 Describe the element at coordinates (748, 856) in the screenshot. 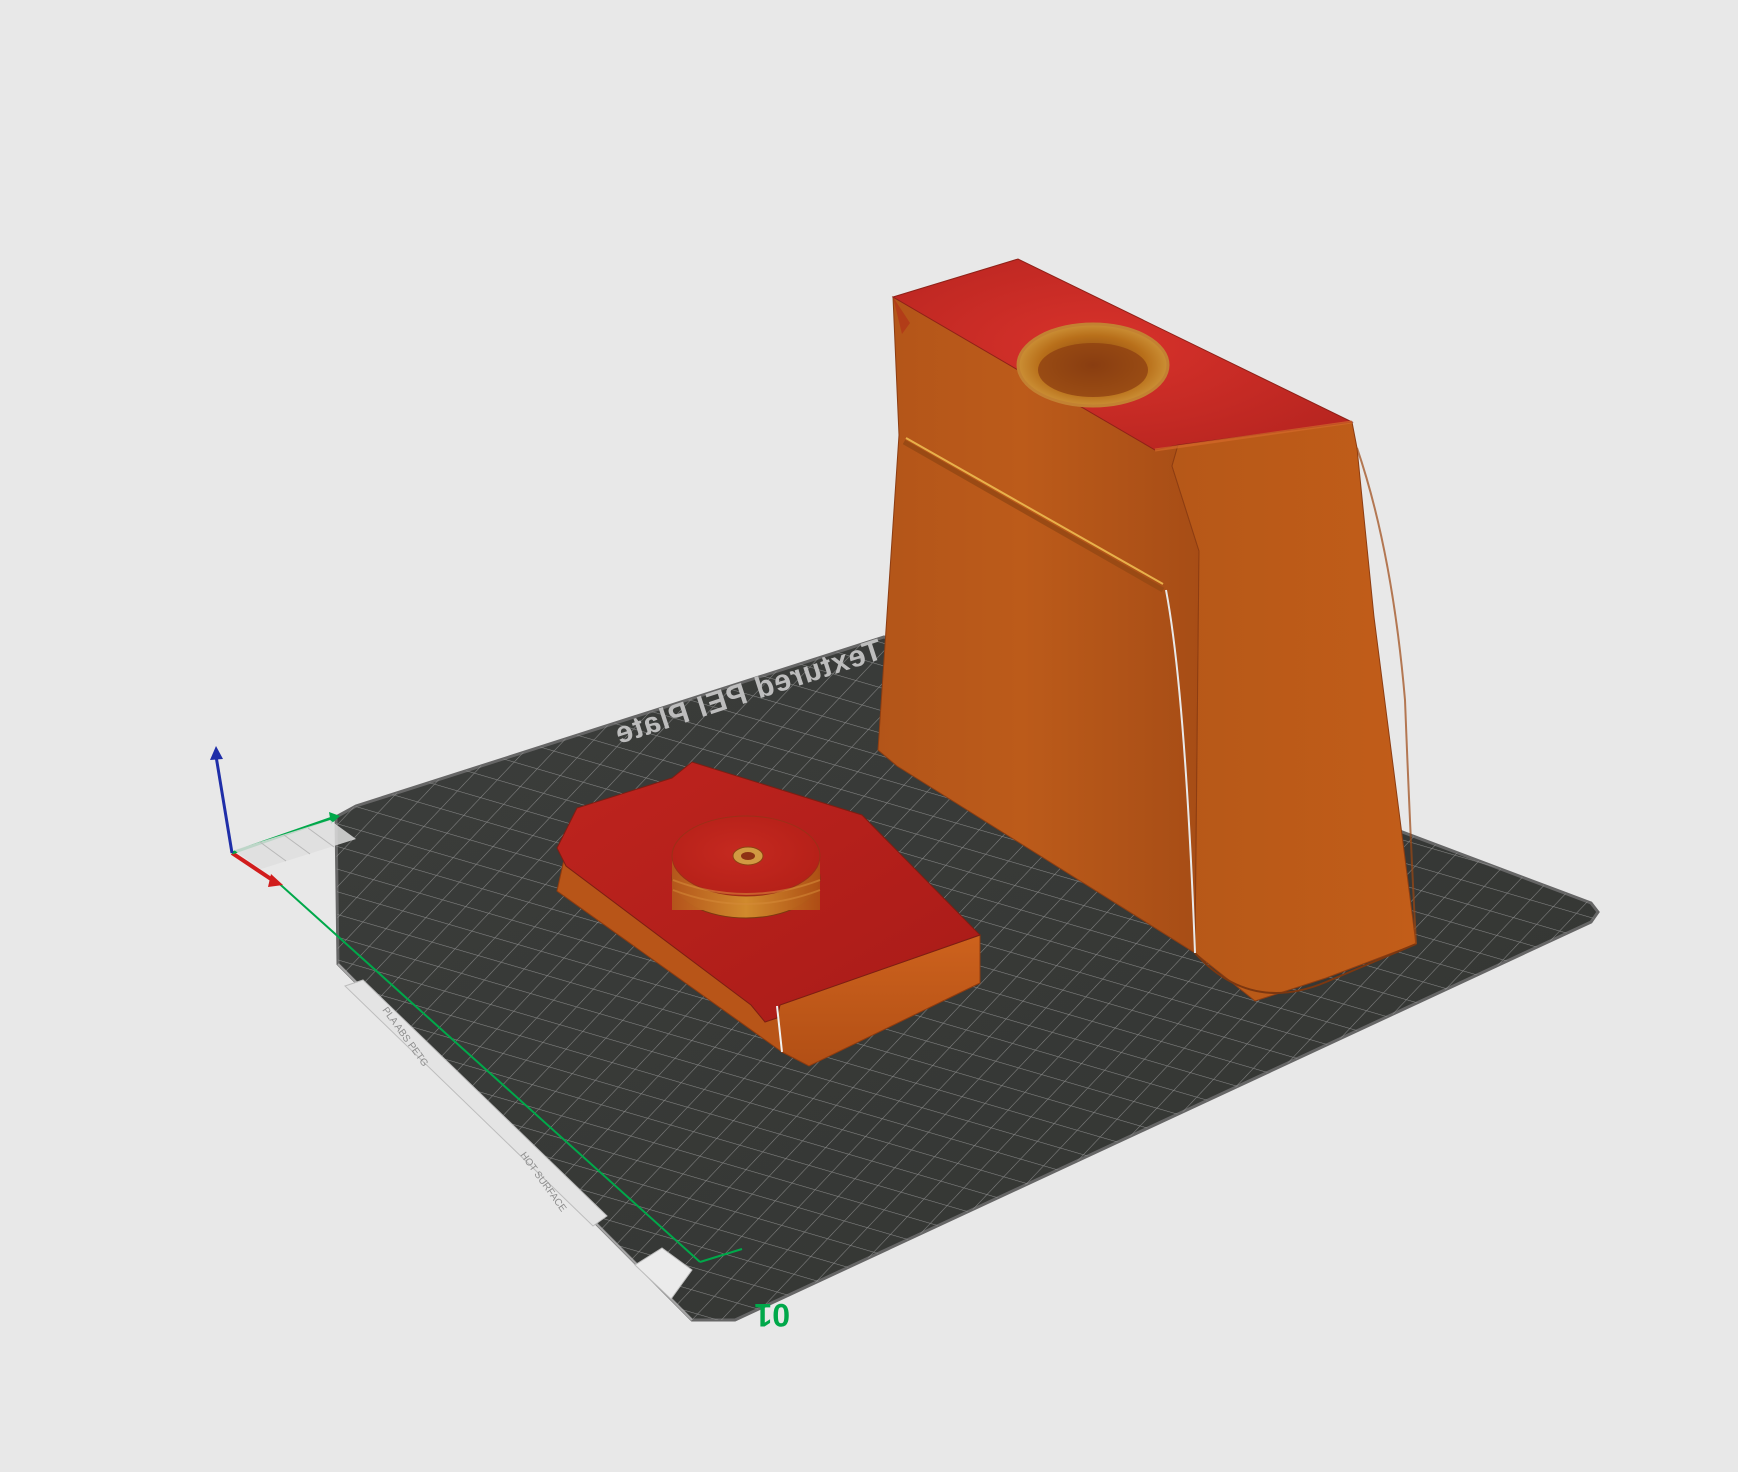

I see `knob-inner-hole` at that location.